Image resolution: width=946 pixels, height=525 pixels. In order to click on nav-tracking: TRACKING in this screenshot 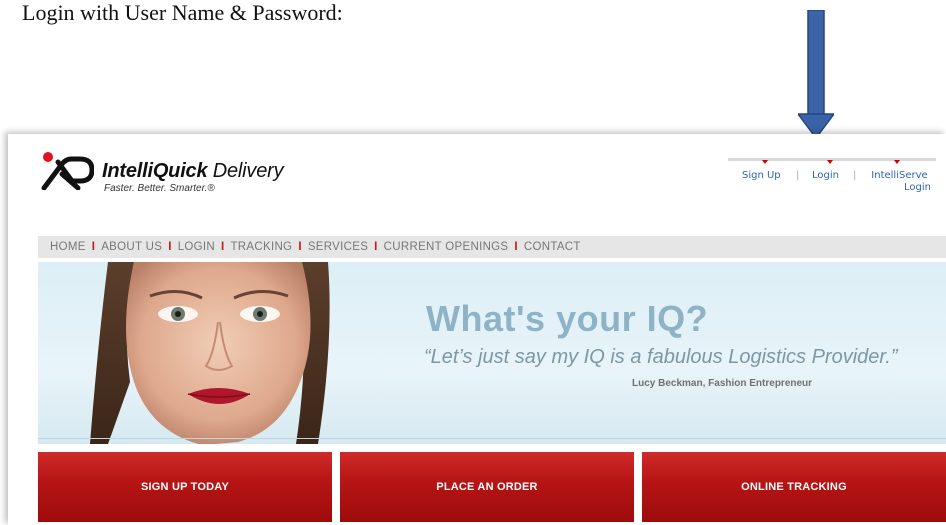, I will do `click(261, 247)`.